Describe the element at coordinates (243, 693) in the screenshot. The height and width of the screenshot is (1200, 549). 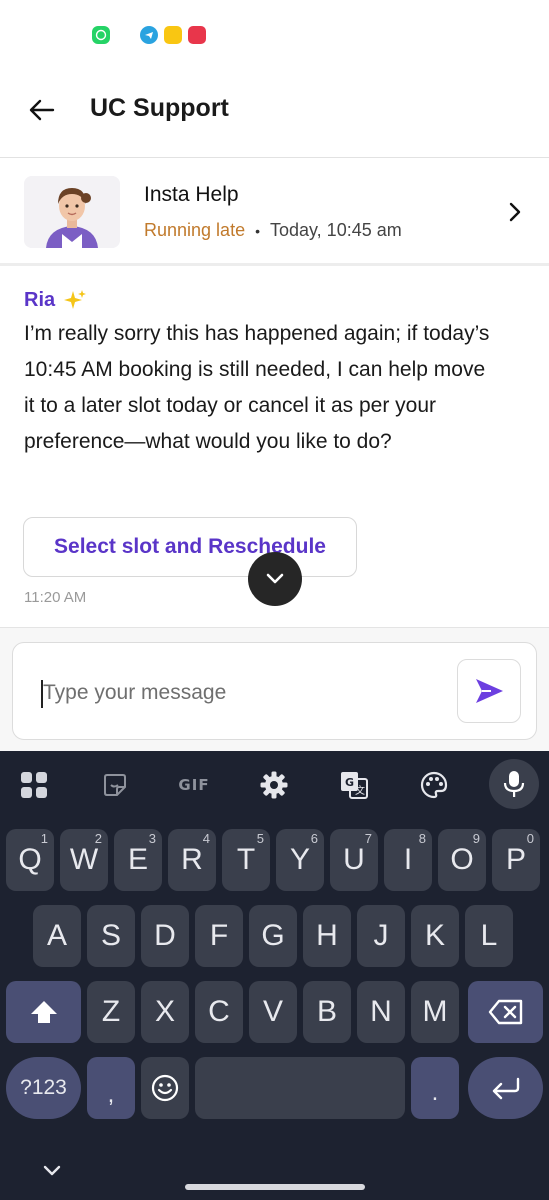
I see `message-input` at that location.